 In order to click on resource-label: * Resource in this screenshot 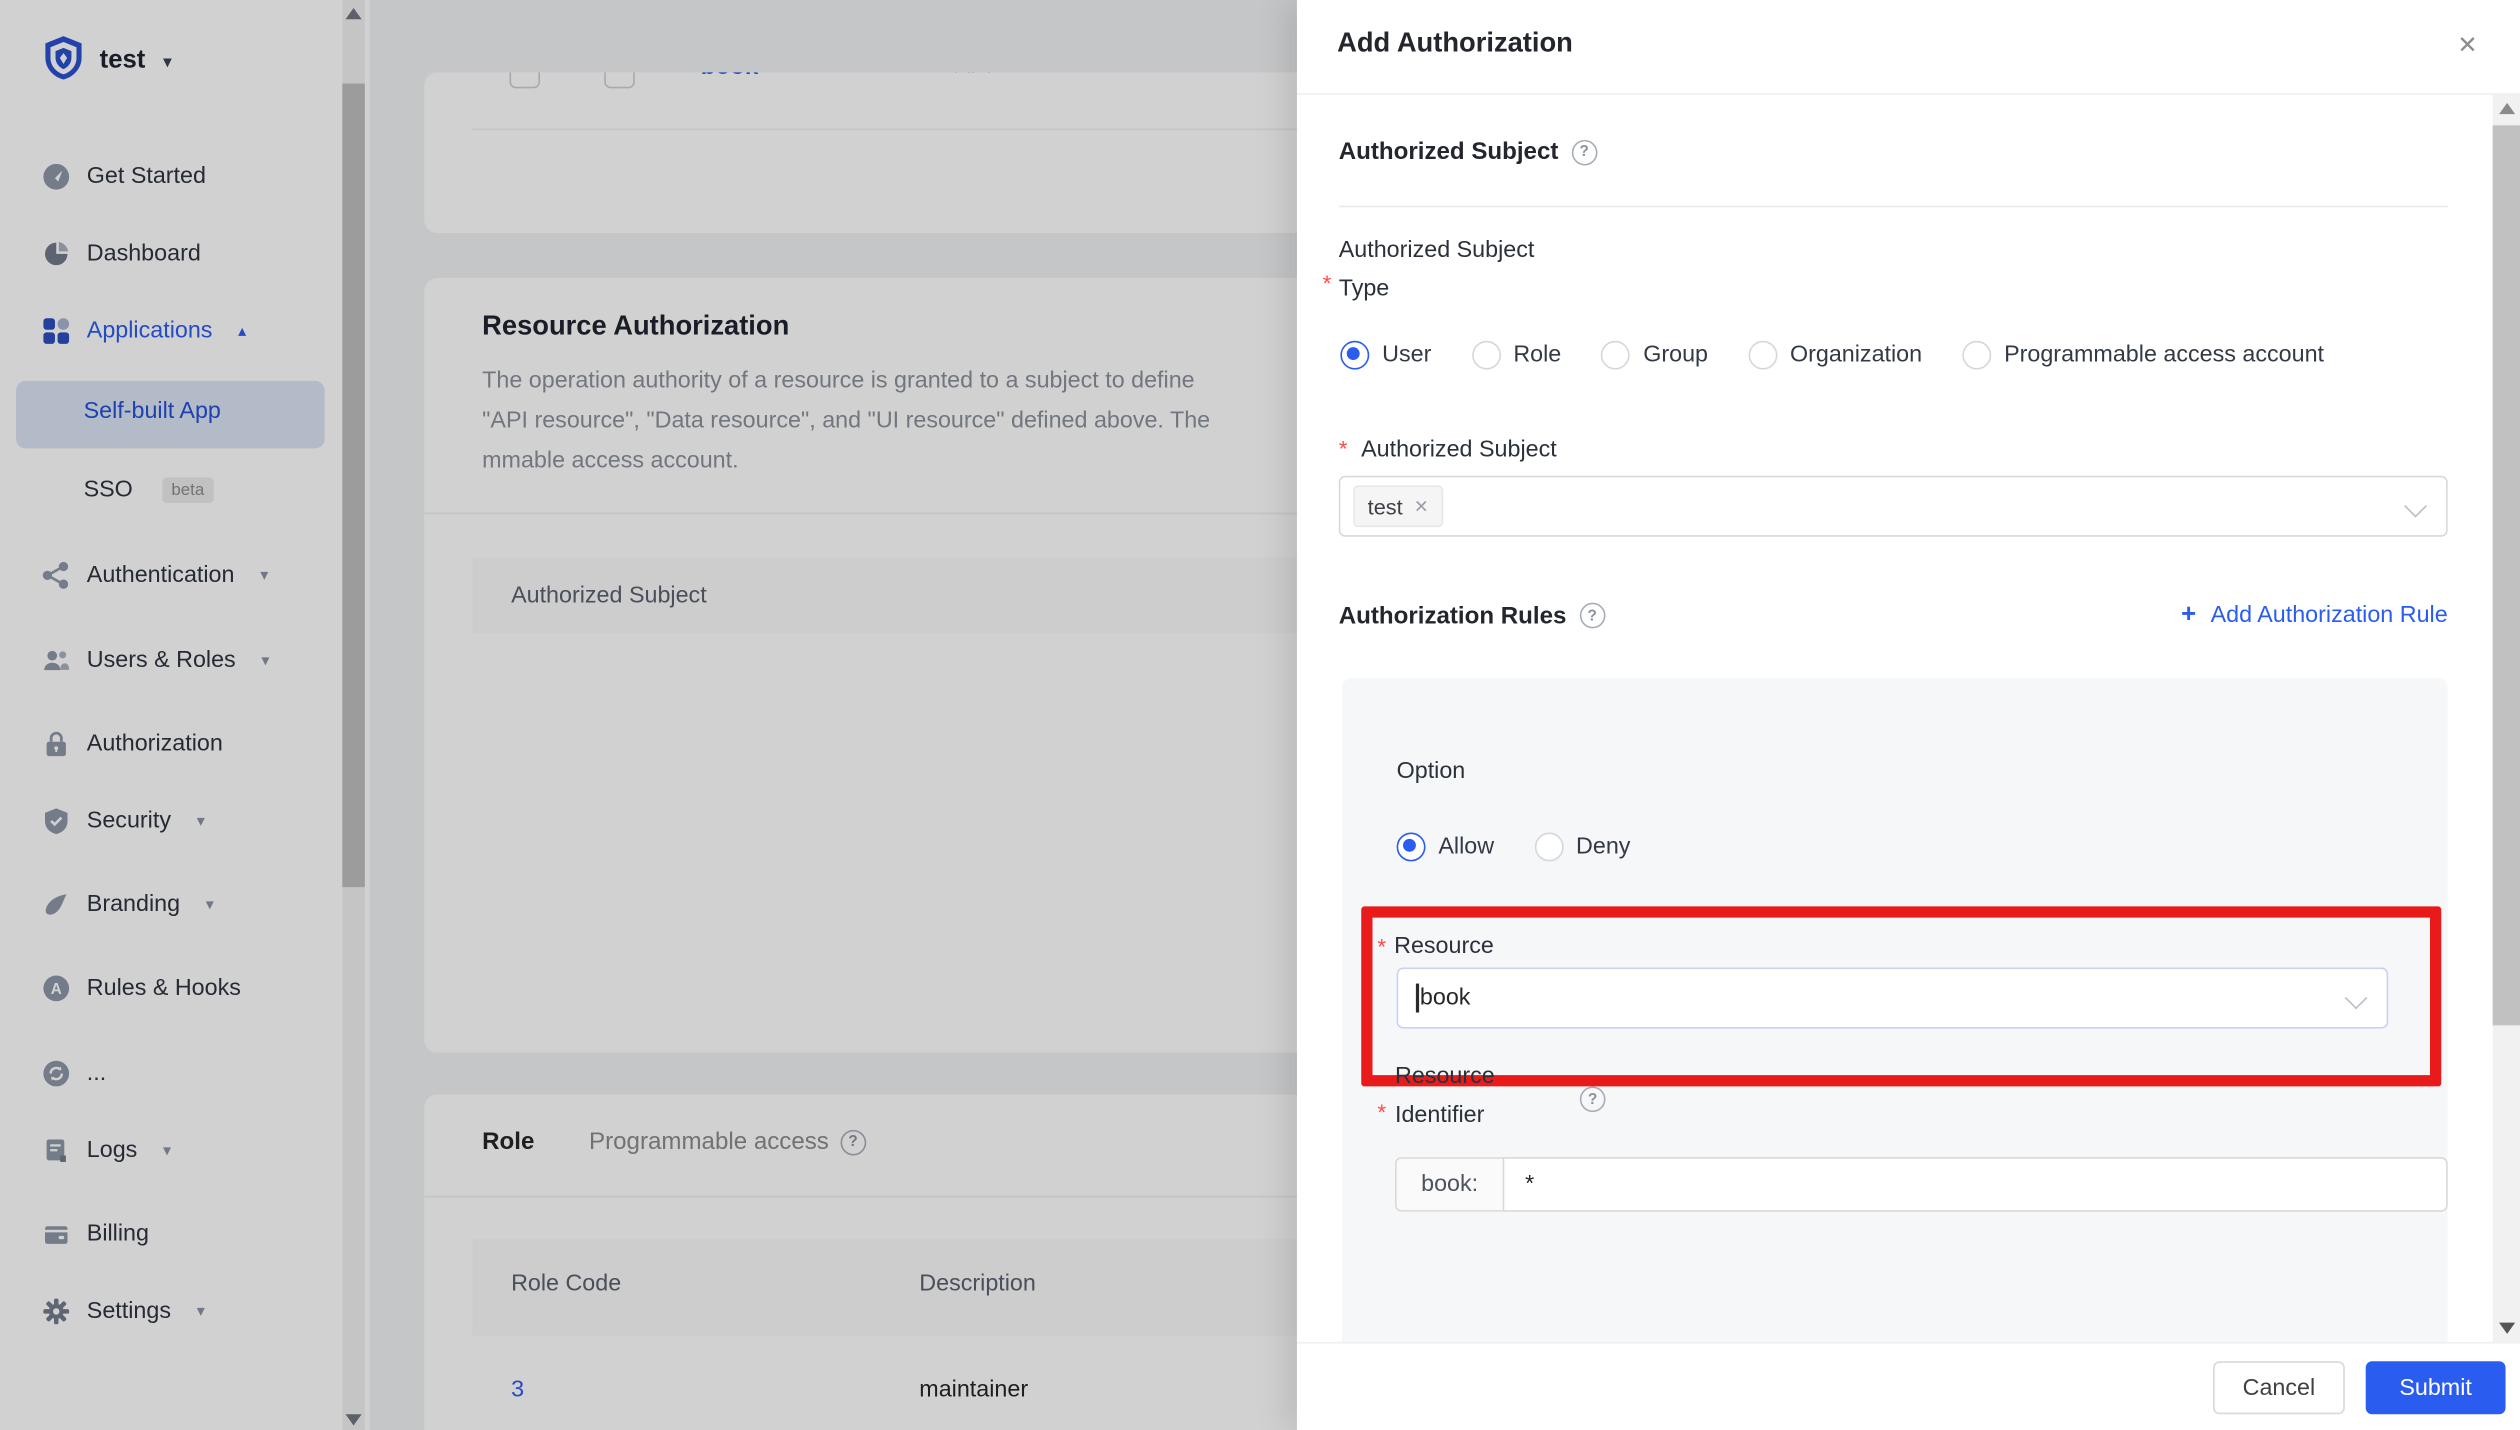, I will do `click(1435, 946)`.